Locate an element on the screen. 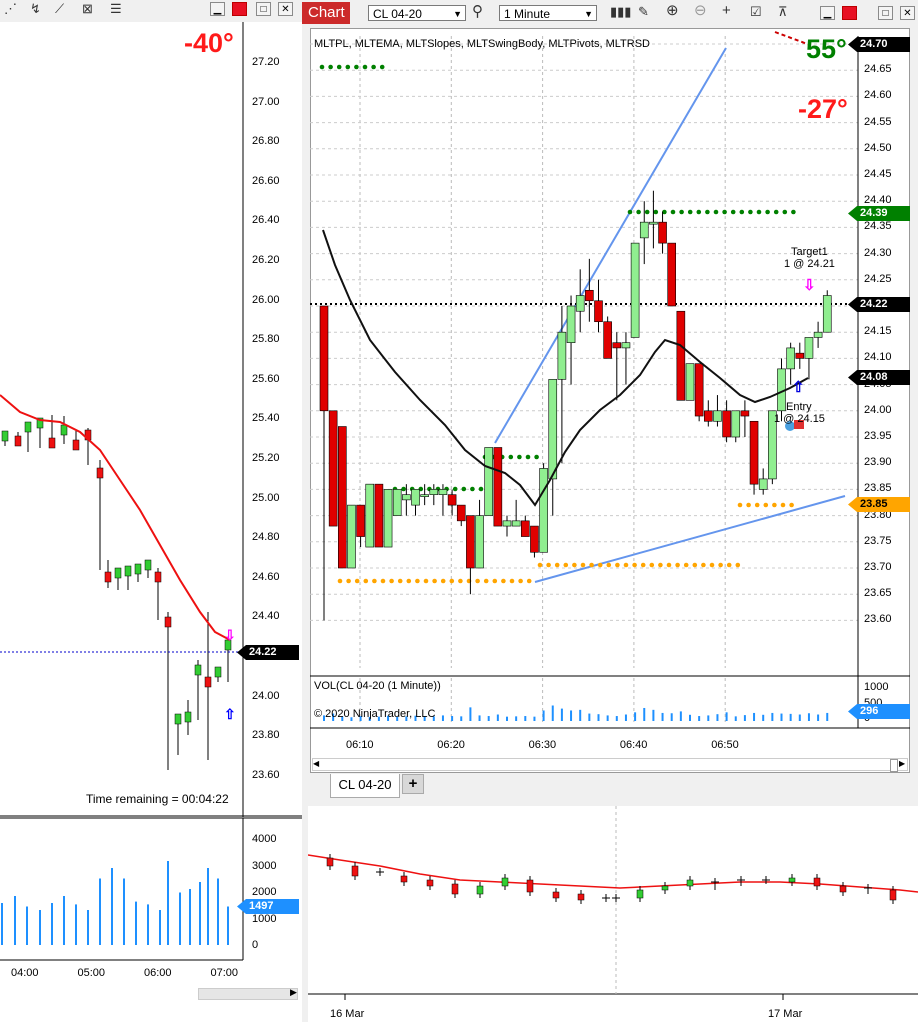  strategy-icon: ⊠ is located at coordinates (87, 9).